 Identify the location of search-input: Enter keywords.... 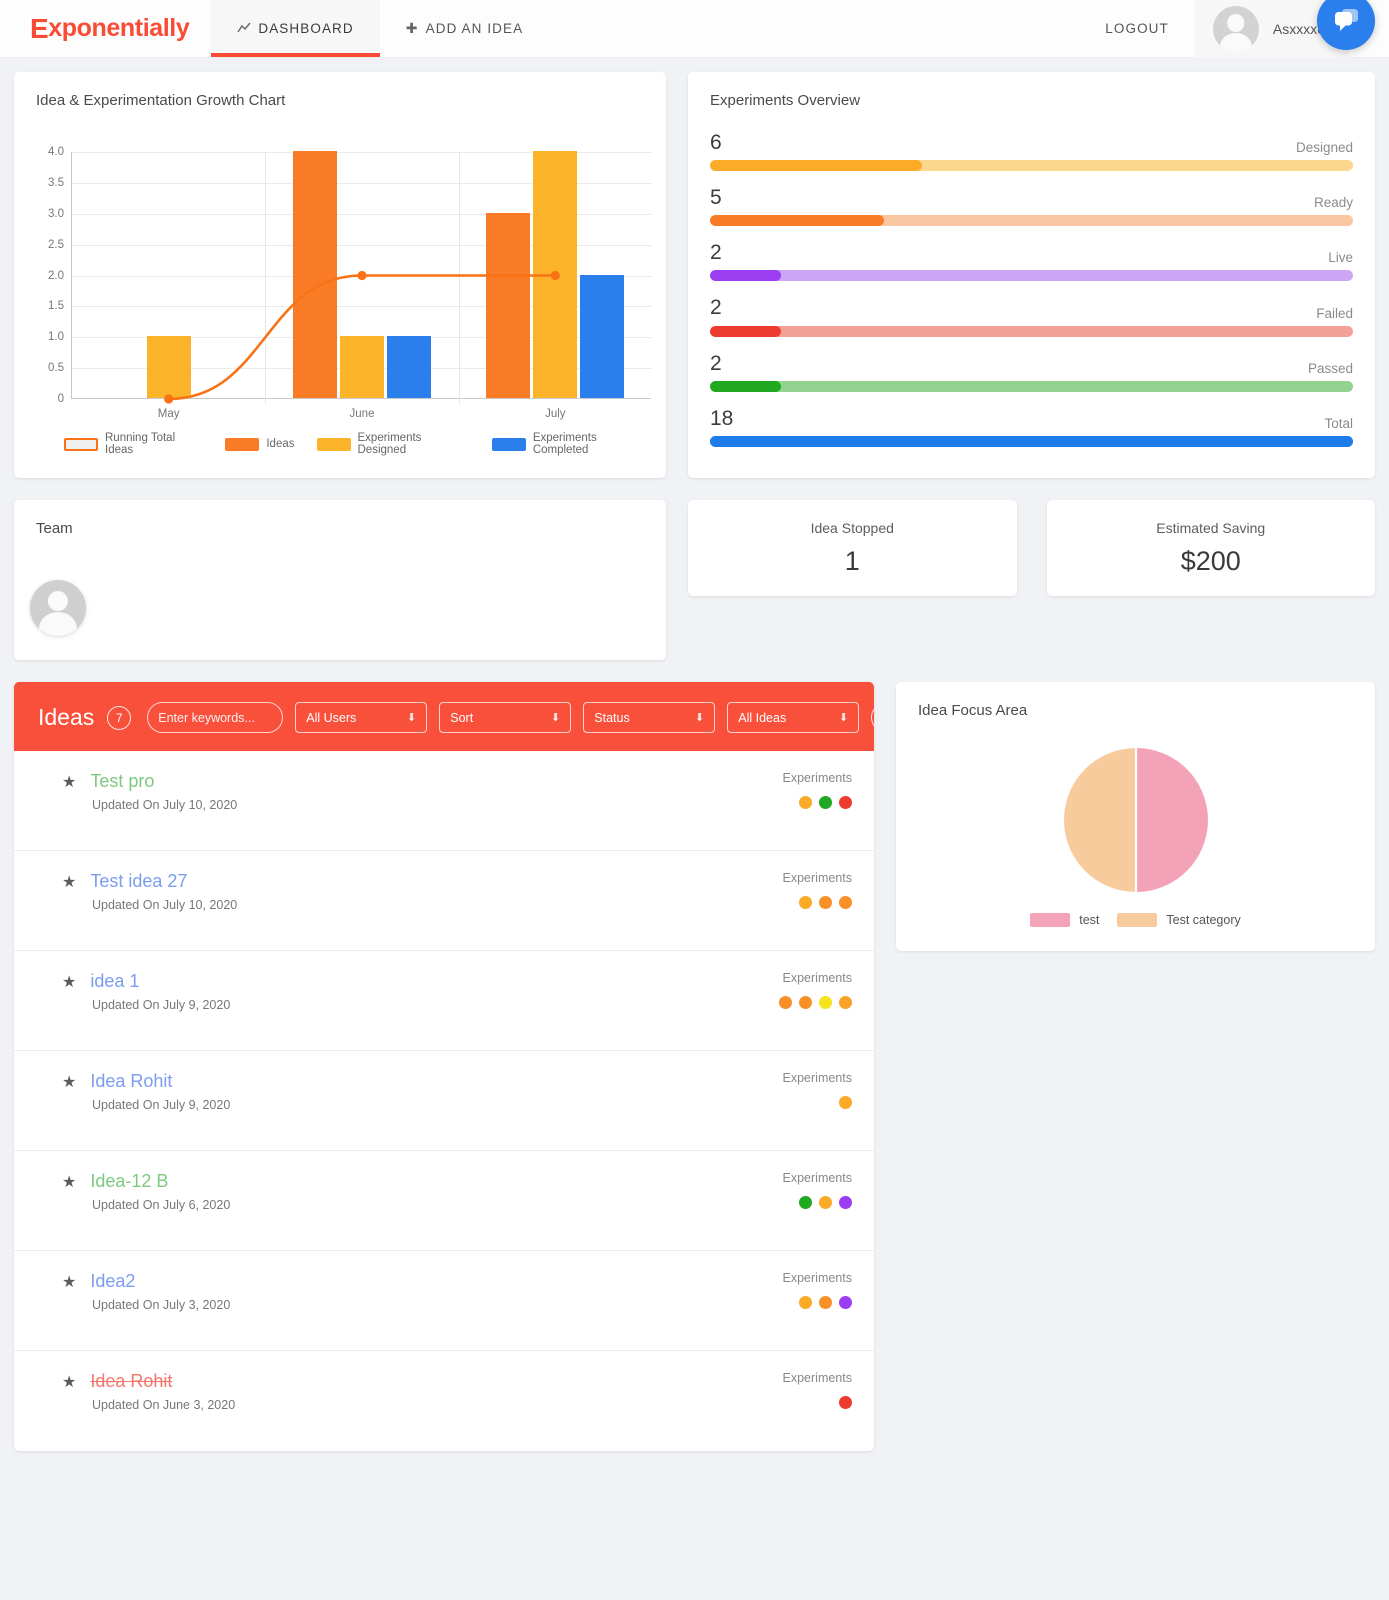
(215, 717).